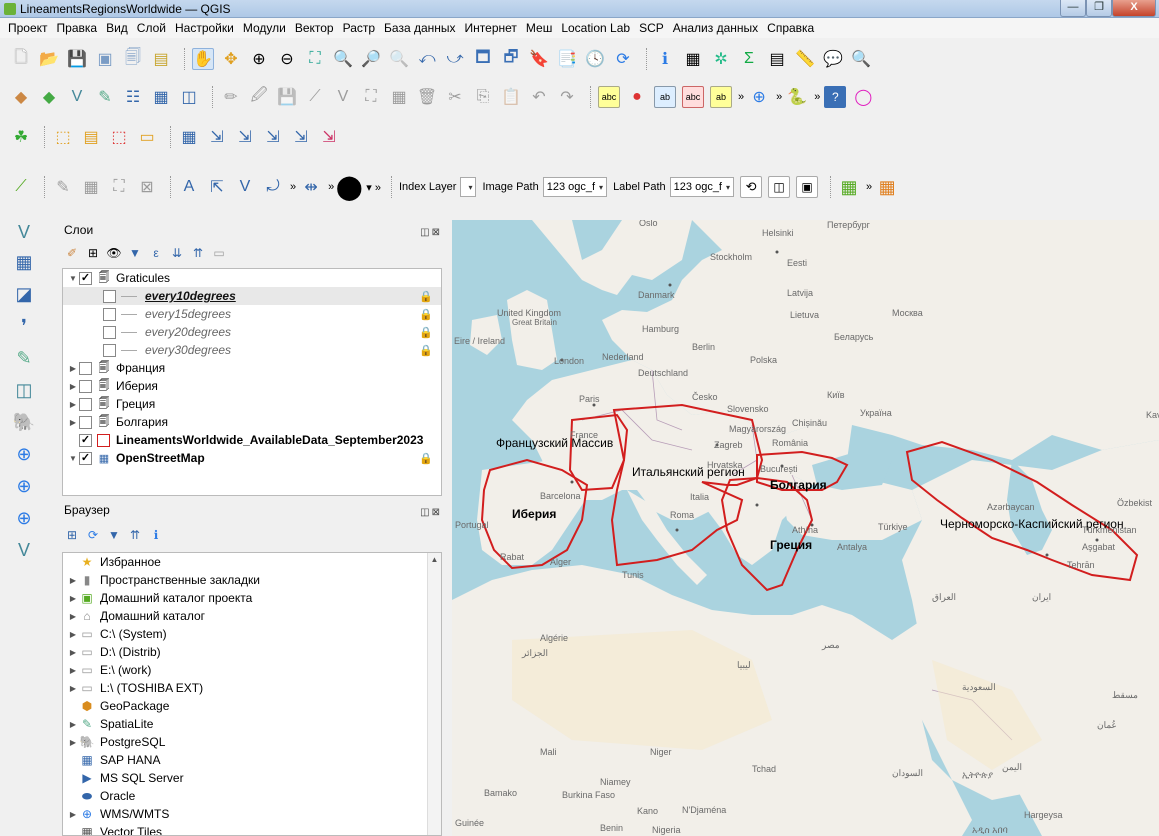 The height and width of the screenshot is (836, 1159). I want to click on vertex-editor-icon: V, so click(245, 187).